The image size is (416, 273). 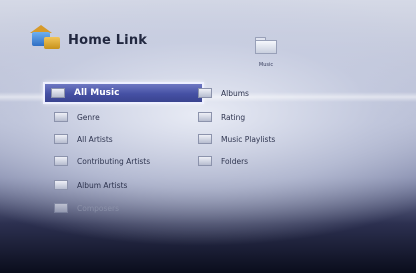 What do you see at coordinates (235, 93) in the screenshot?
I see `menu-item-label: Albums` at bounding box center [235, 93].